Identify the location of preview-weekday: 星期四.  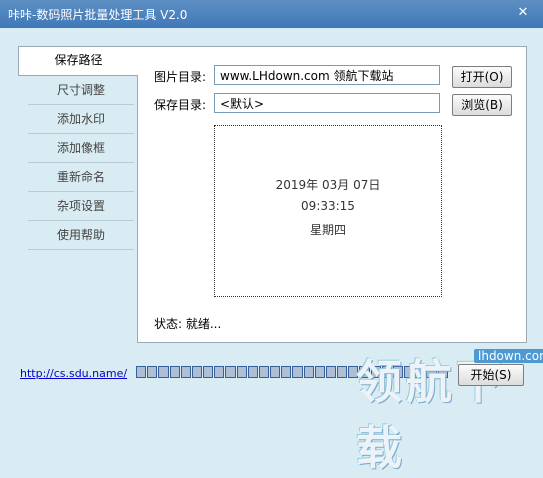
(327, 230).